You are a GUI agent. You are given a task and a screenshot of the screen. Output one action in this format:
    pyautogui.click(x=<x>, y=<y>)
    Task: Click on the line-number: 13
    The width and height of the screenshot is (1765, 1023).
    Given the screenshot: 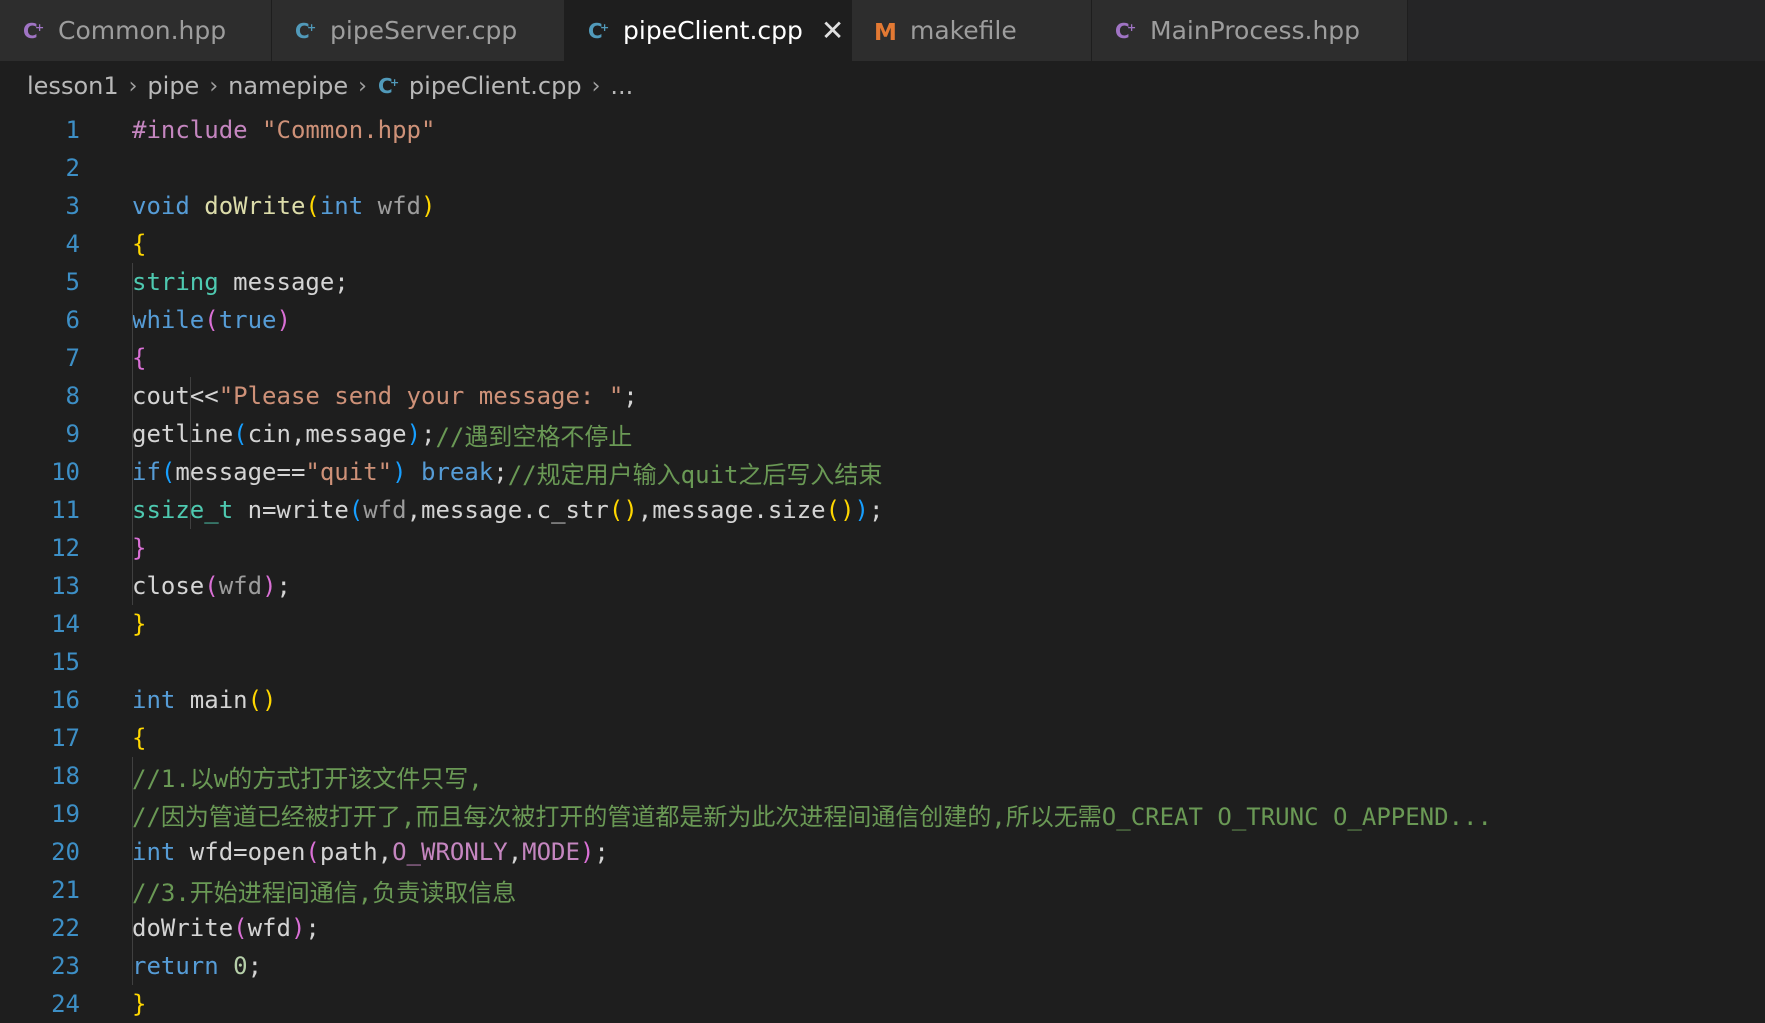 What is the action you would take?
    pyautogui.click(x=65, y=586)
    